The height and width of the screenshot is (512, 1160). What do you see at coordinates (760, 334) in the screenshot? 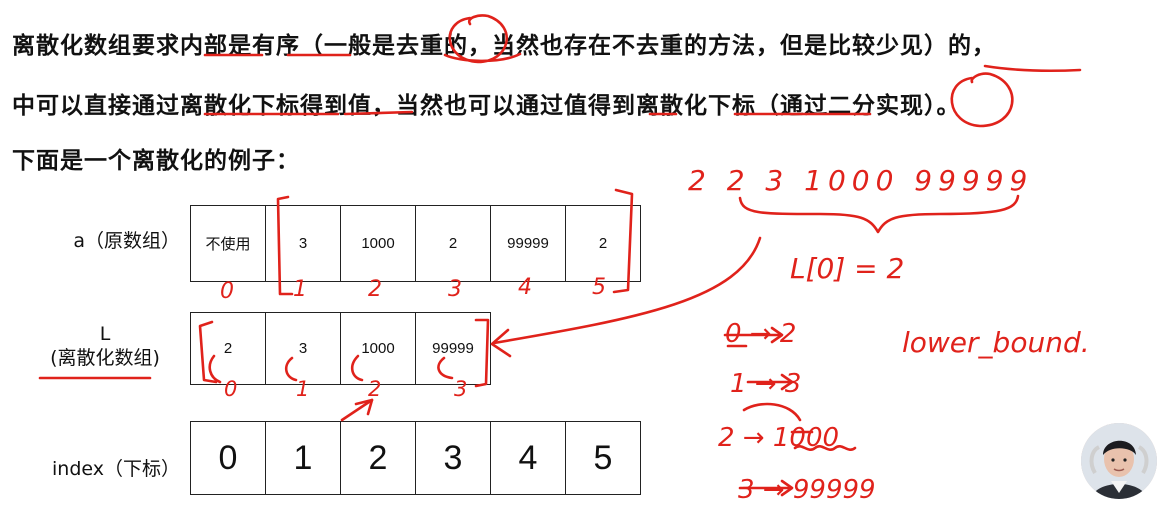
I see `hw-mapping-0: 0 → 2` at bounding box center [760, 334].